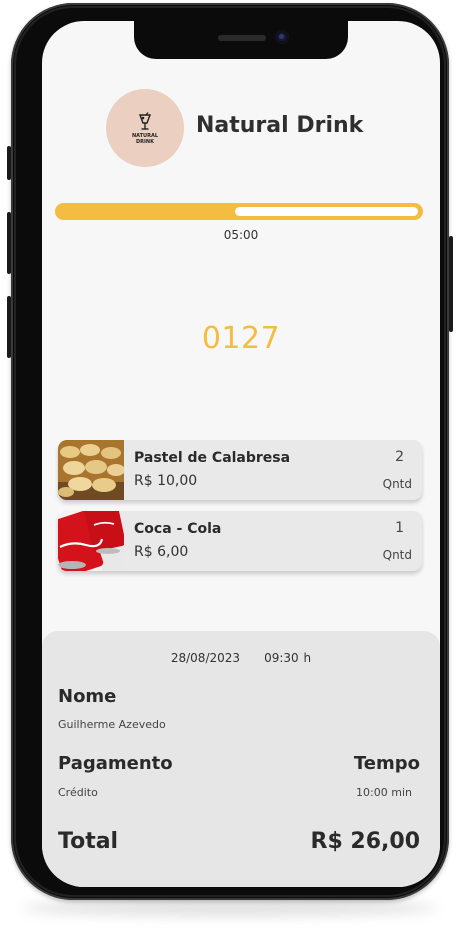 This screenshot has width=460, height=930. I want to click on timer-text: 05:00, so click(241, 235).